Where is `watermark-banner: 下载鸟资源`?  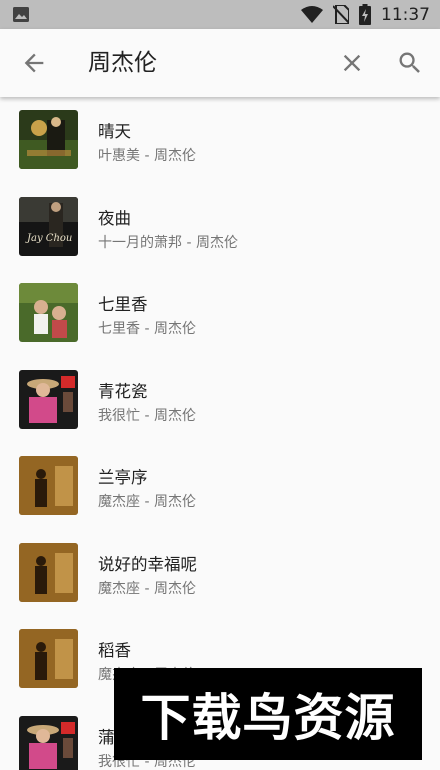 watermark-banner: 下载鸟资源 is located at coordinates (268, 714).